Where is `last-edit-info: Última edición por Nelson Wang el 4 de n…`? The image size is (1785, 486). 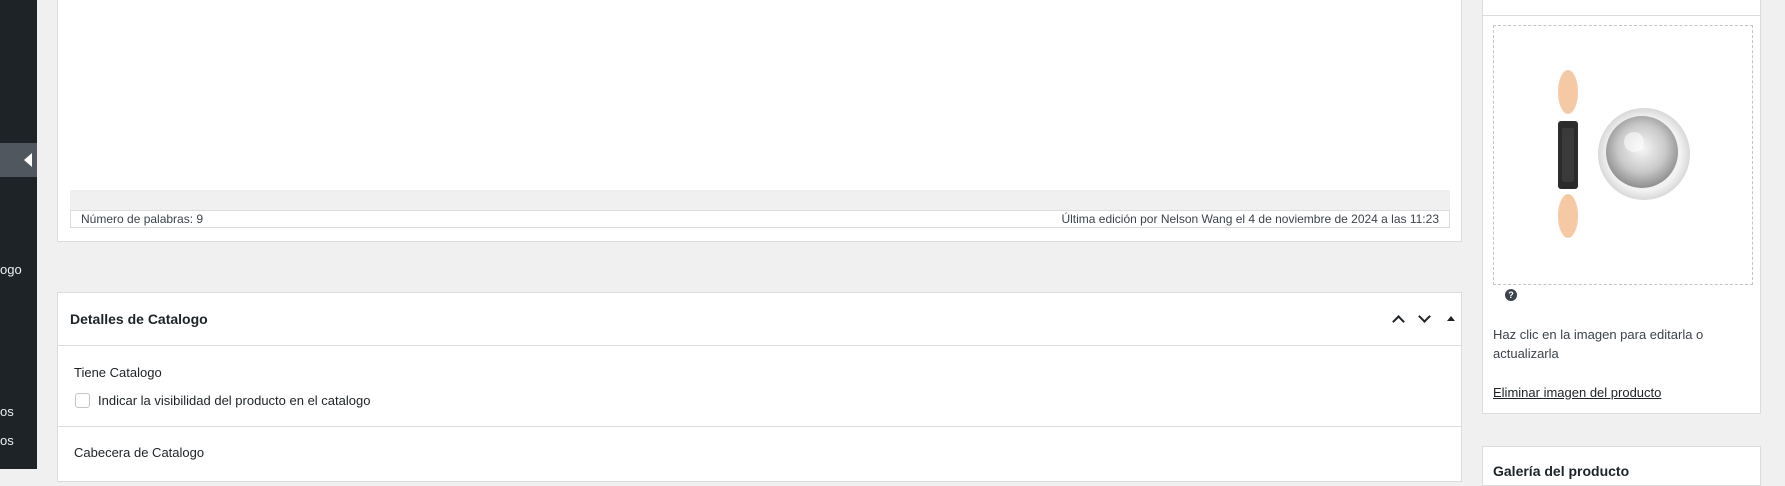 last-edit-info: Última edición por Nelson Wang el 4 de n… is located at coordinates (1250, 219).